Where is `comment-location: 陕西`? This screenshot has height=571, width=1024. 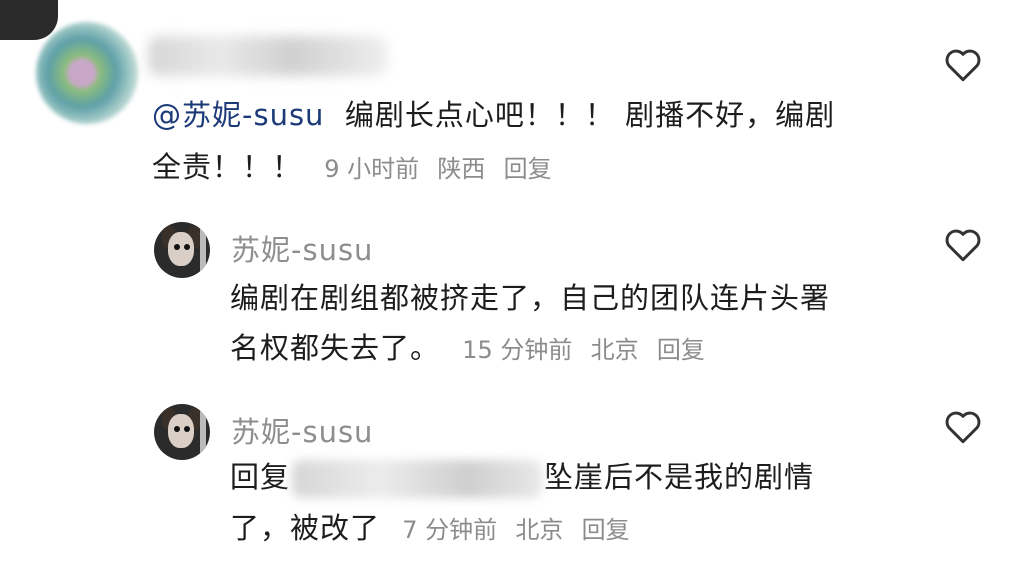 comment-location: 陕西 is located at coordinates (461, 169).